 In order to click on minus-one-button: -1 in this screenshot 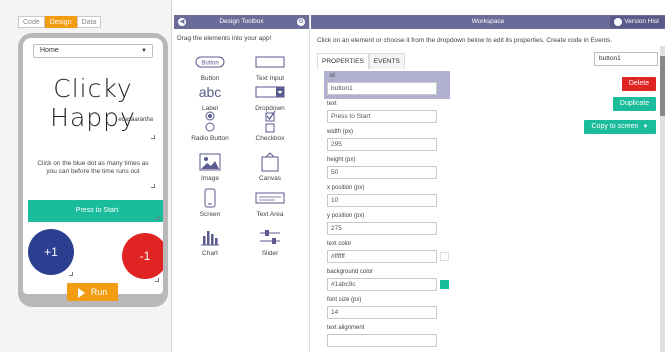, I will do `click(142, 256)`.